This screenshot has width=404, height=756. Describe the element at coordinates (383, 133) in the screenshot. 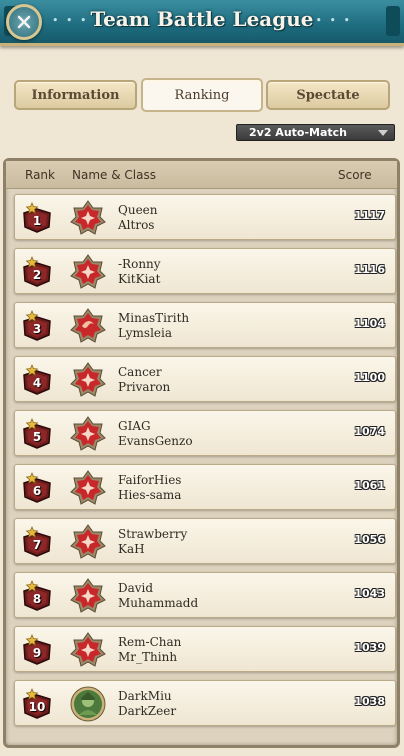

I see `dropdown-caret-icon` at that location.